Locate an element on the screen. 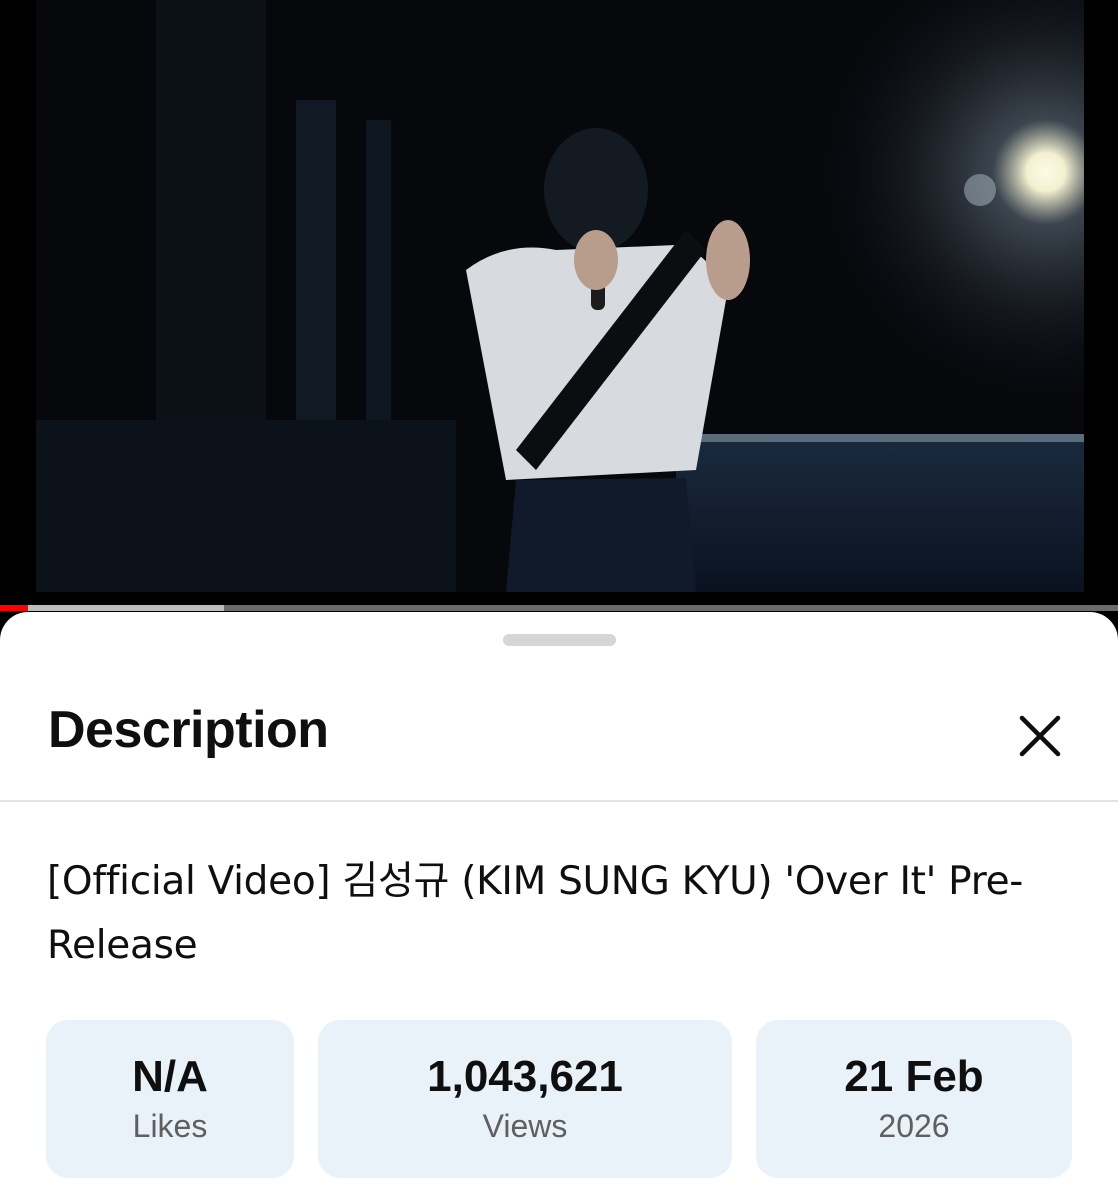  date-stat: 21 Feb 2026 is located at coordinates (914, 1099).